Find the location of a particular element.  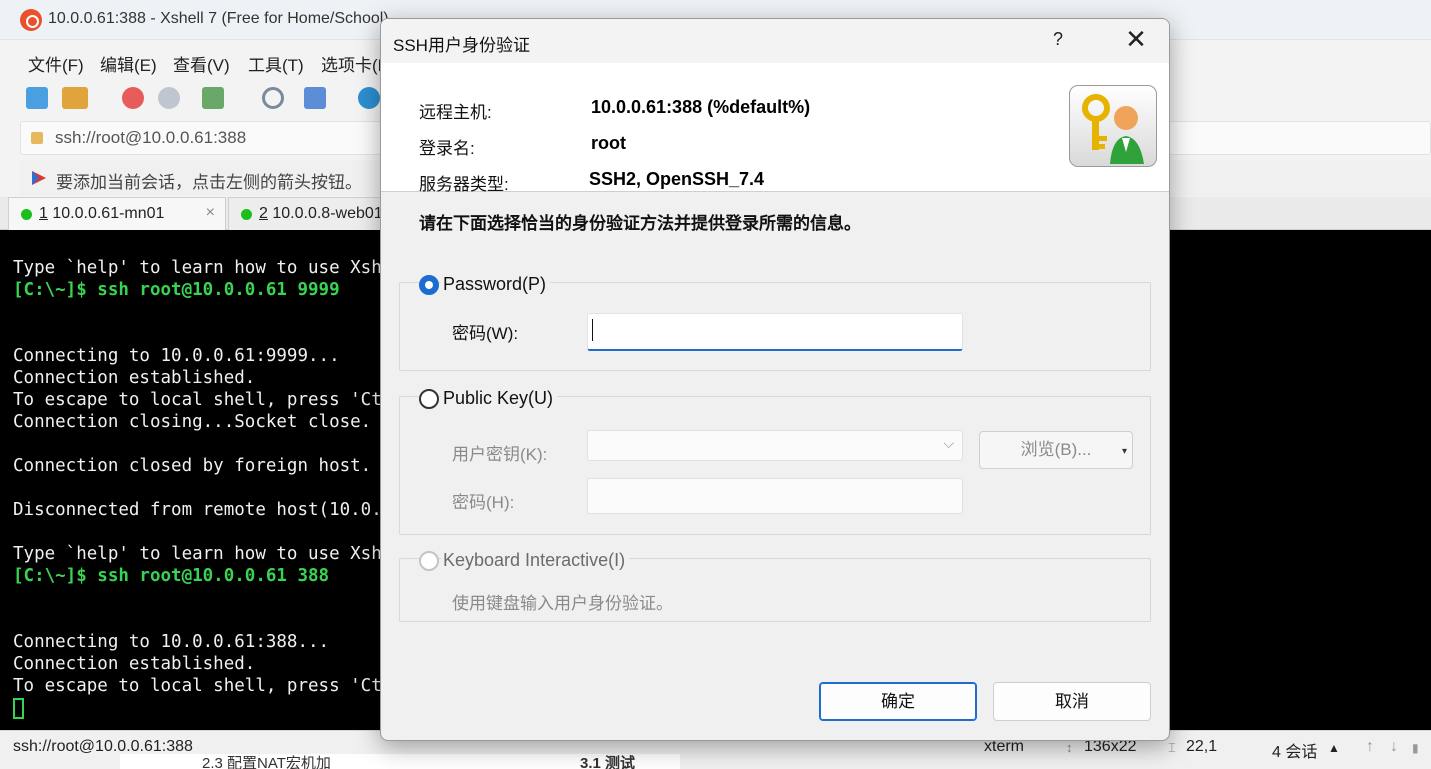

password-radio is located at coordinates (429, 285).